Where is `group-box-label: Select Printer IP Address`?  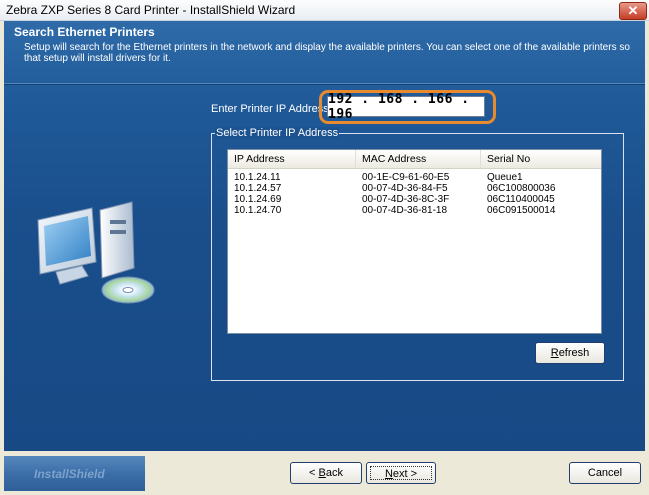
group-box-label: Select Printer IP Address is located at coordinates (277, 133).